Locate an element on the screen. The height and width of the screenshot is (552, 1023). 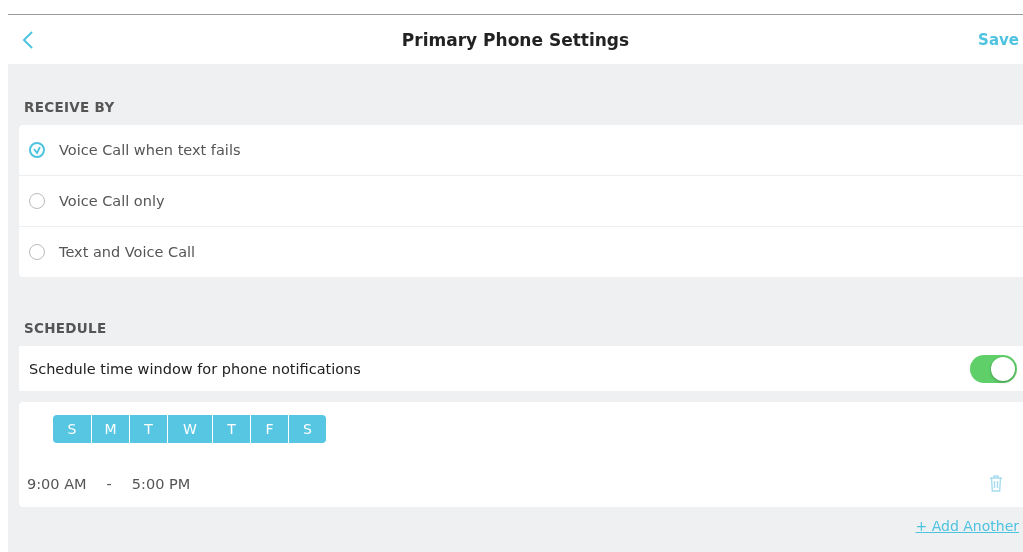
toggle-label: Schedule time window for phone notifications is located at coordinates (195, 368).